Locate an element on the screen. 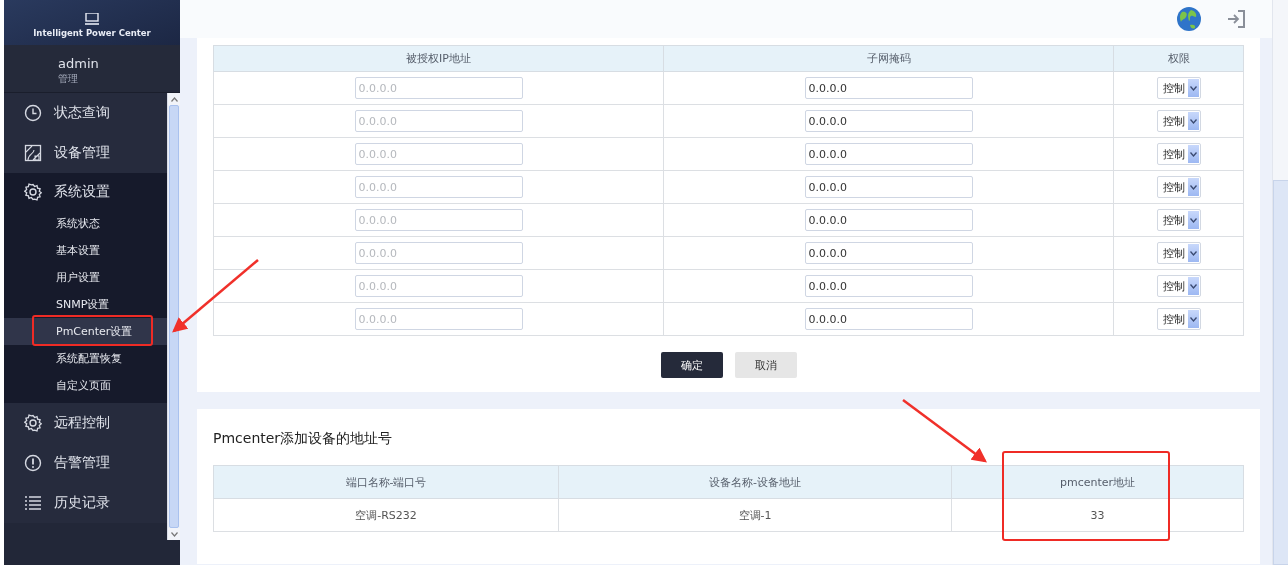 The height and width of the screenshot is (565, 1288). logout-icon is located at coordinates (1236, 19).